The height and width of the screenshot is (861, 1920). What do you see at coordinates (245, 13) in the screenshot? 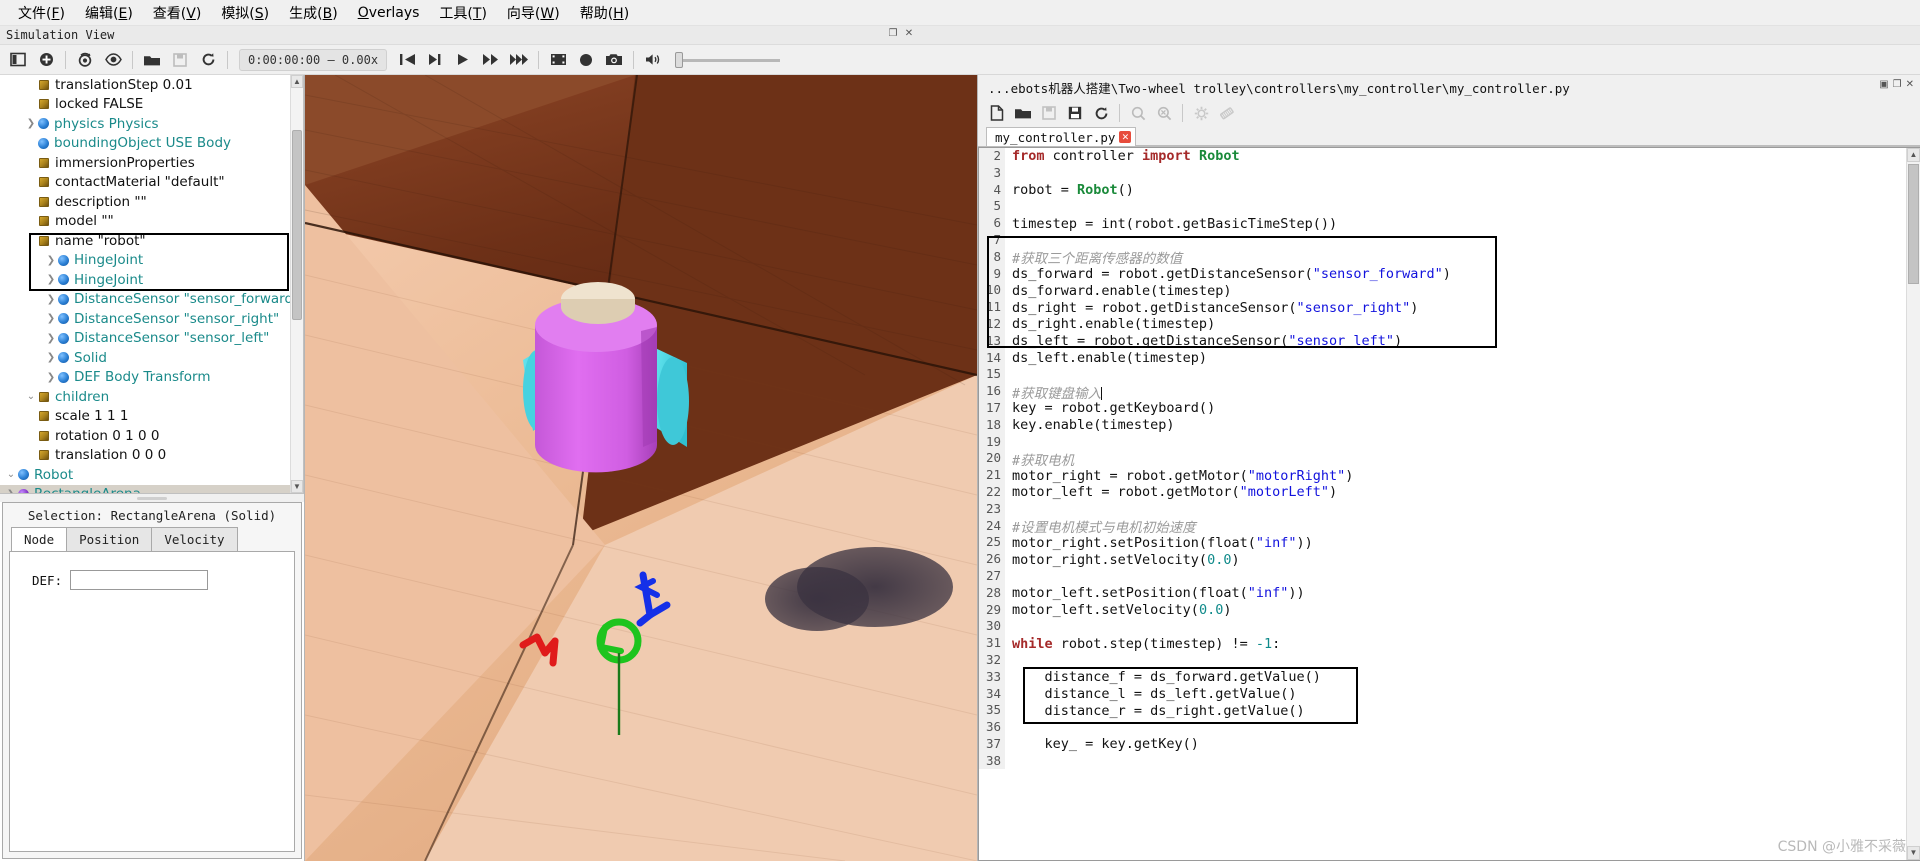
I see `menu-item-3: 模拟(S)` at bounding box center [245, 13].